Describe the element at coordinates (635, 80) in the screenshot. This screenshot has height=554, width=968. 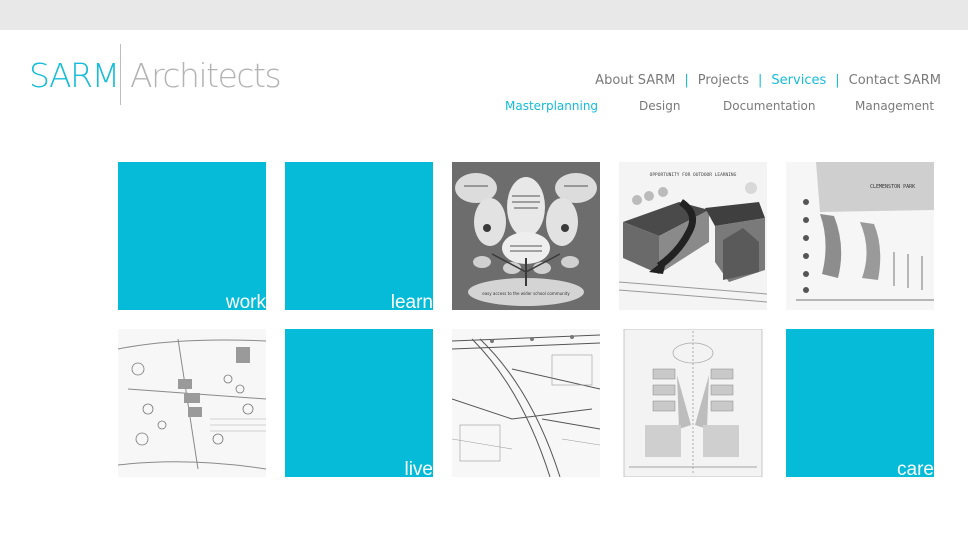
I see `nav-about: About SARM` at that location.